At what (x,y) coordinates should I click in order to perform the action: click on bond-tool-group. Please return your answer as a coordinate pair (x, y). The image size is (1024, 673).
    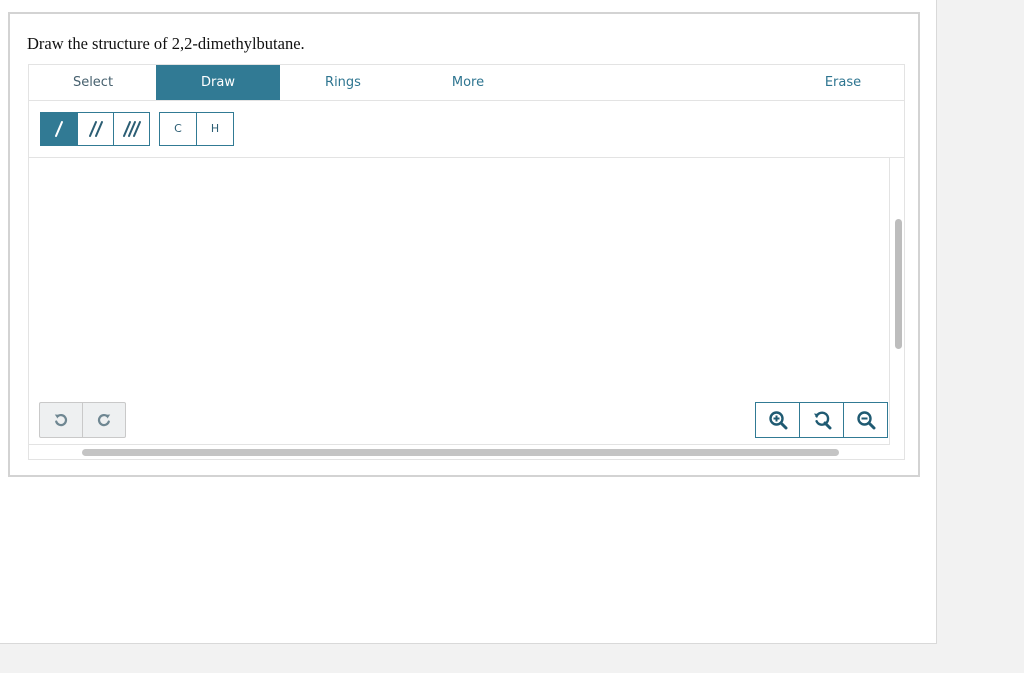
    Looking at the image, I should click on (95, 129).